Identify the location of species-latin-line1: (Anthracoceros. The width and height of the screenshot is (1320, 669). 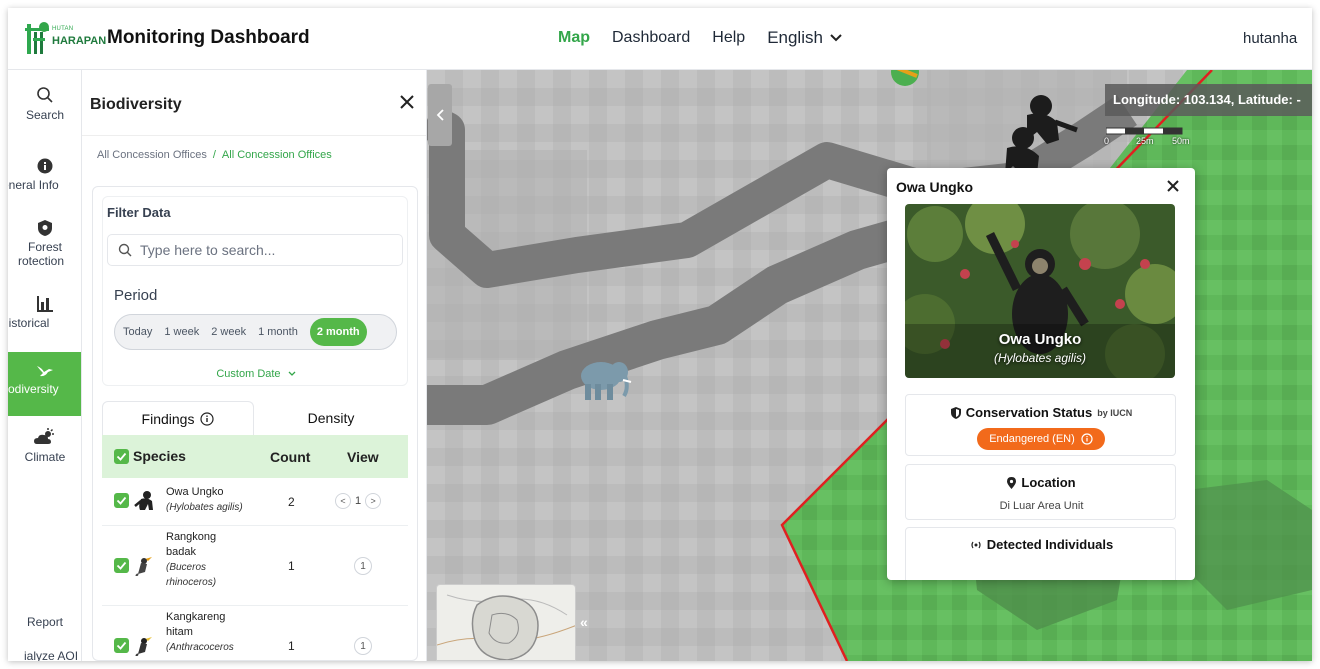
(200, 647).